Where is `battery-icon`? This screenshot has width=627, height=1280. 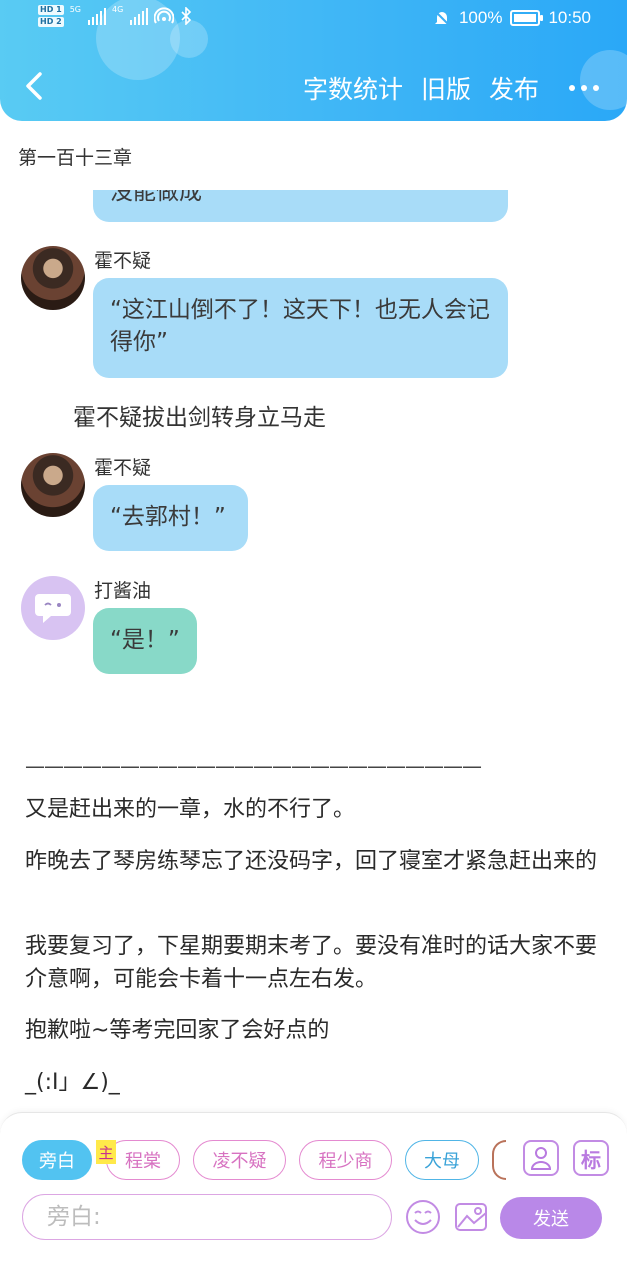
battery-icon is located at coordinates (527, 18).